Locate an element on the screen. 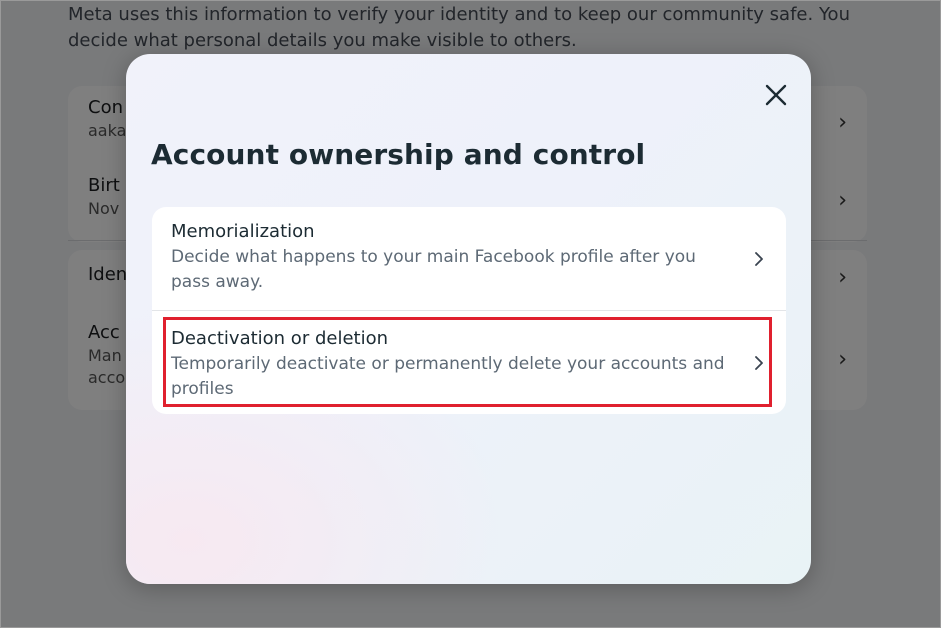 The width and height of the screenshot is (941, 628). close-icon is located at coordinates (776, 95).